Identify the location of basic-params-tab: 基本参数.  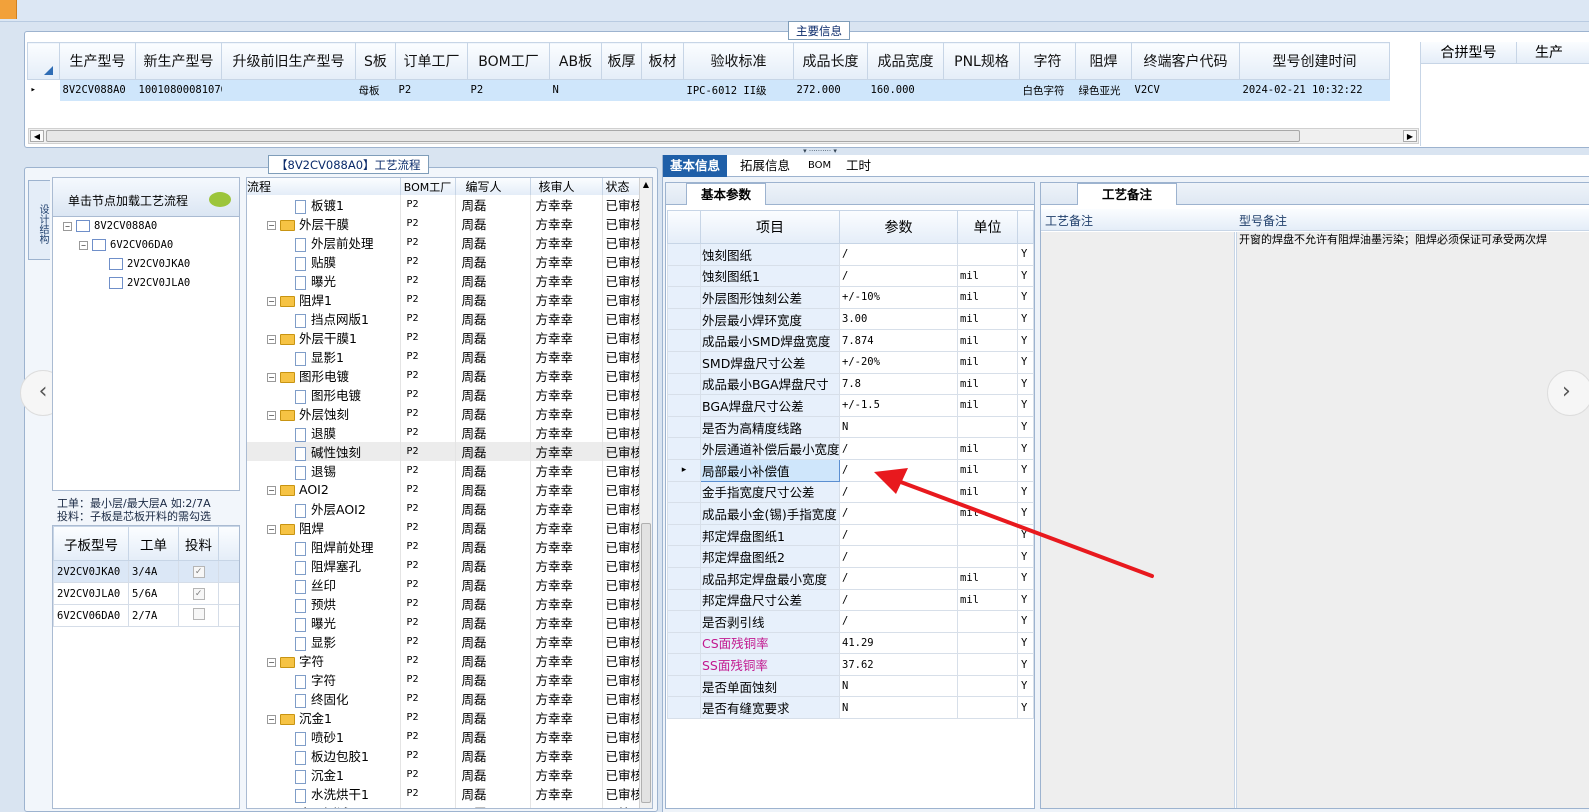
(726, 194).